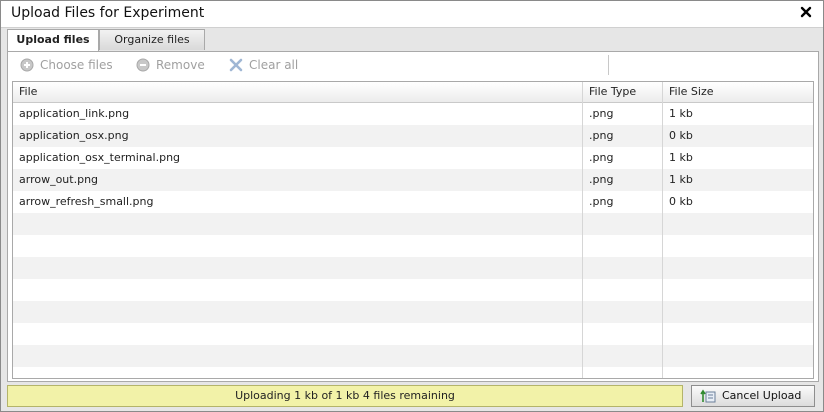 The width and height of the screenshot is (824, 412). I want to click on tab-upload-files: Upload files, so click(53, 40).